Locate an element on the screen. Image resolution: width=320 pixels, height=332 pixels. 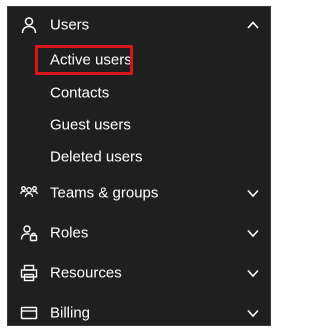
credit-card-icon is located at coordinates (29, 313).